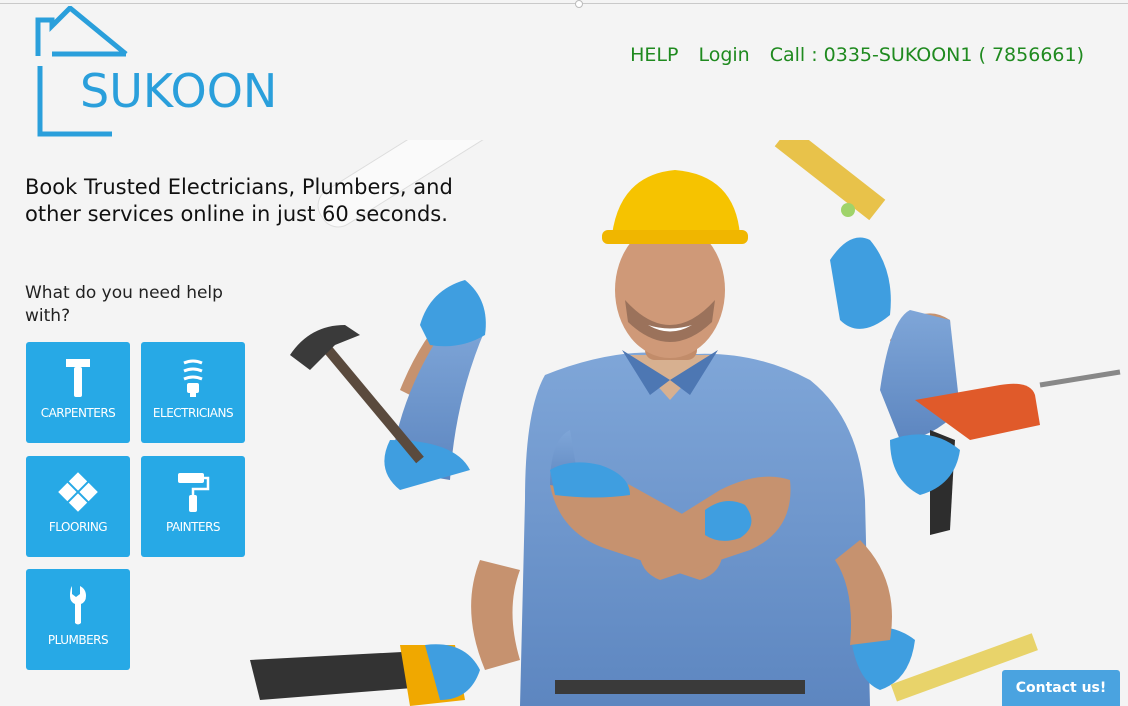  Describe the element at coordinates (193, 492) in the screenshot. I see `paint-roller-icon` at that location.